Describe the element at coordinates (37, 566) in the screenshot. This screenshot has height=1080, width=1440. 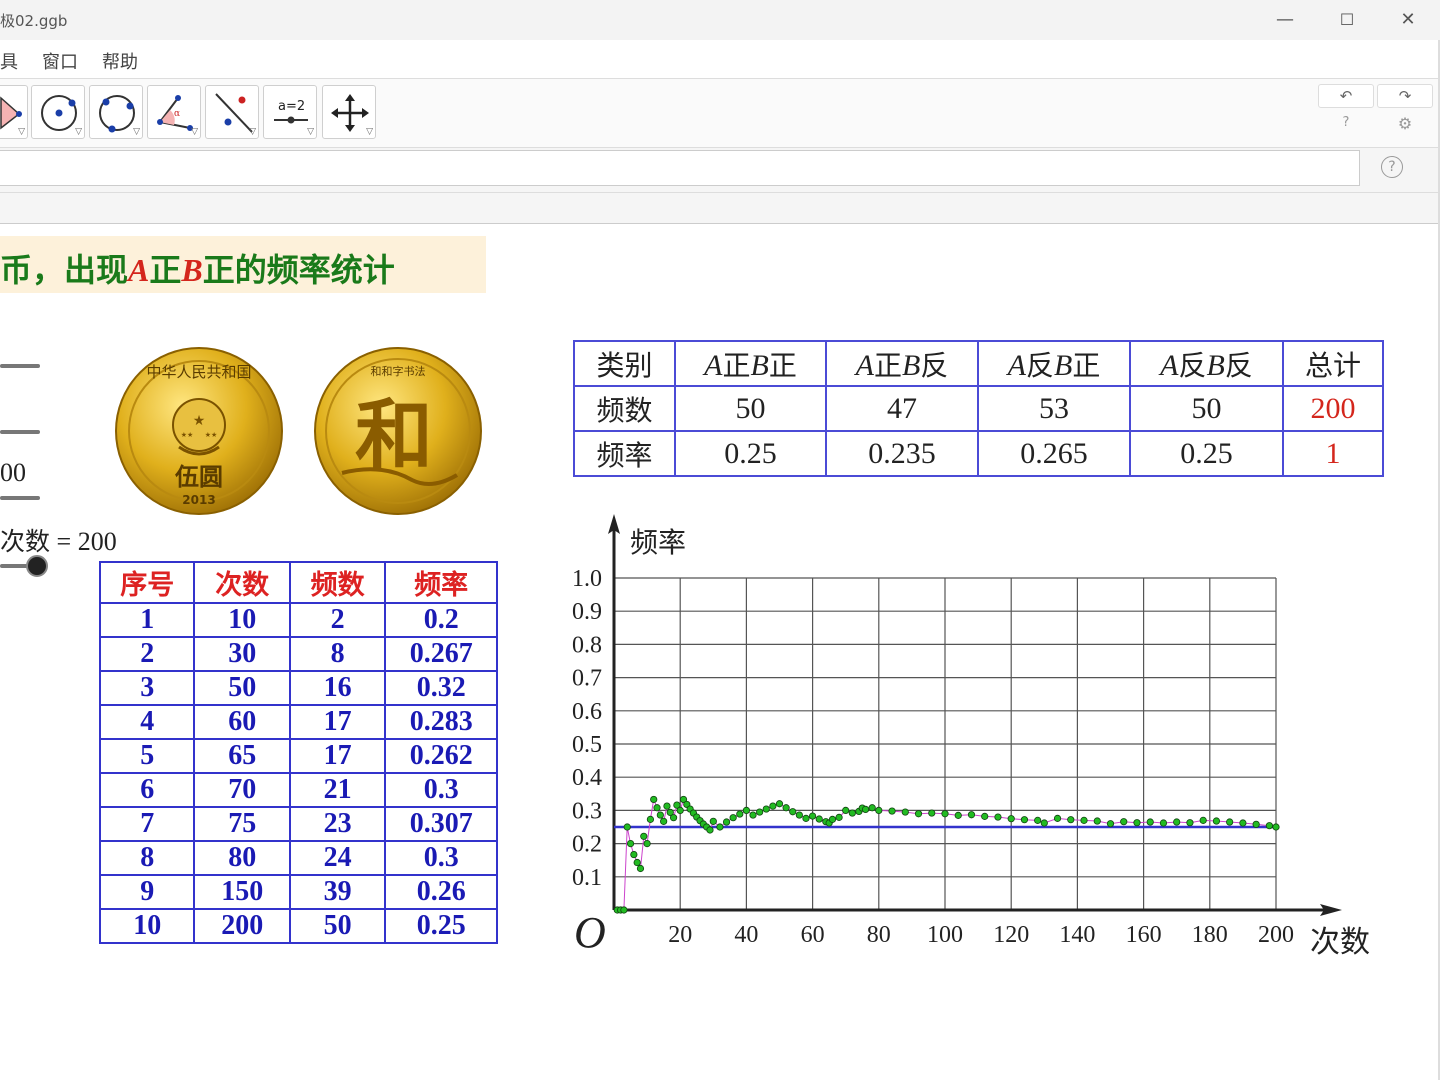
I see `trial-count-slider-knob` at that location.